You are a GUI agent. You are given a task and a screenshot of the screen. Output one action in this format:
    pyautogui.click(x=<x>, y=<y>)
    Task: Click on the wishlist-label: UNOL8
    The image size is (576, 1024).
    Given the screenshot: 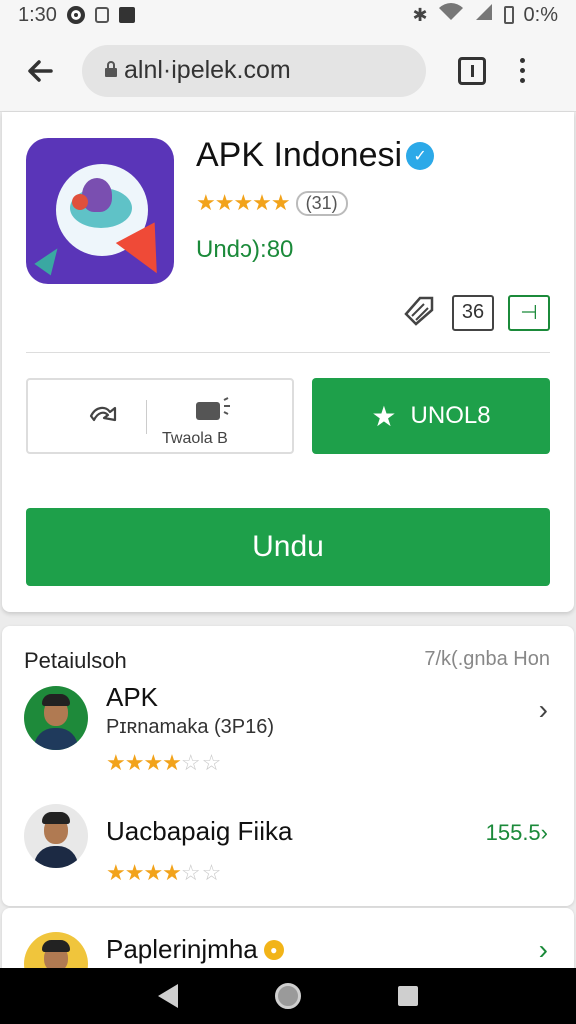 What is the action you would take?
    pyautogui.click(x=450, y=415)
    